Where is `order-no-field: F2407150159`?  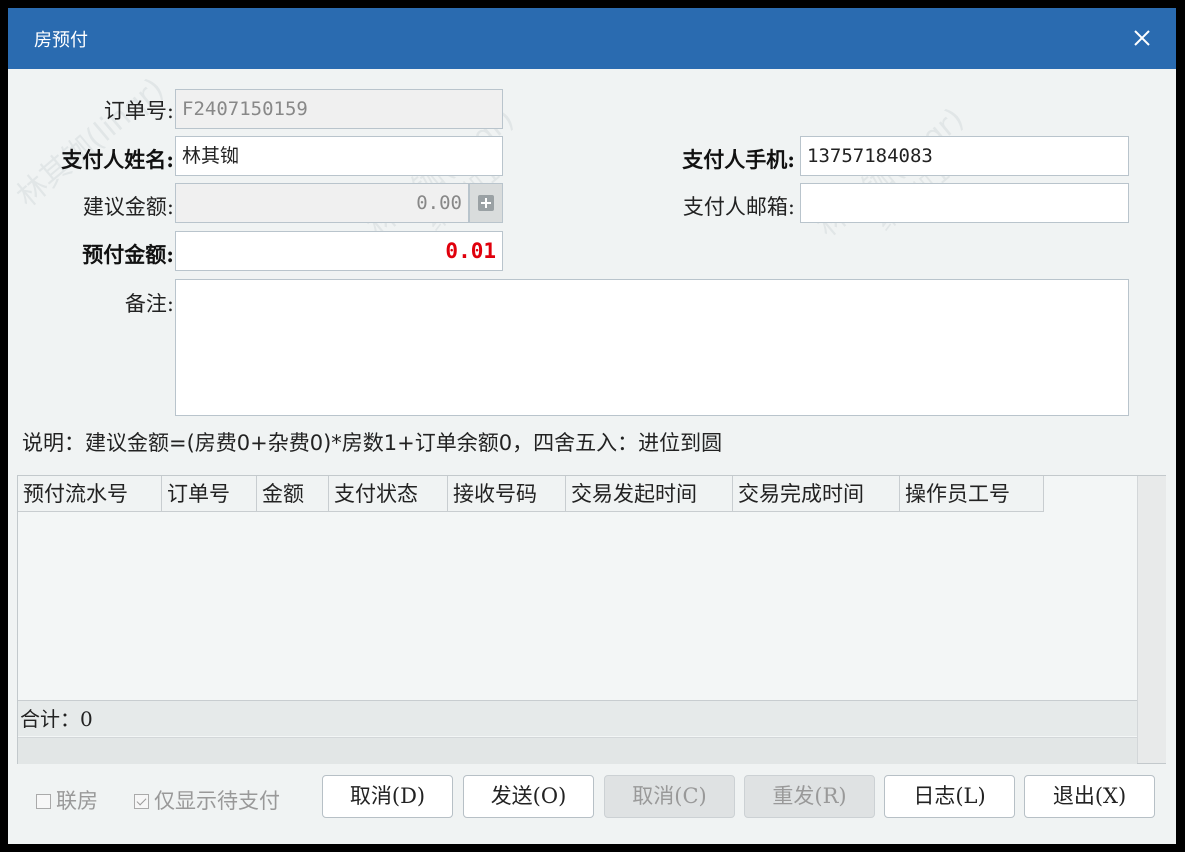 order-no-field: F2407150159 is located at coordinates (339, 109).